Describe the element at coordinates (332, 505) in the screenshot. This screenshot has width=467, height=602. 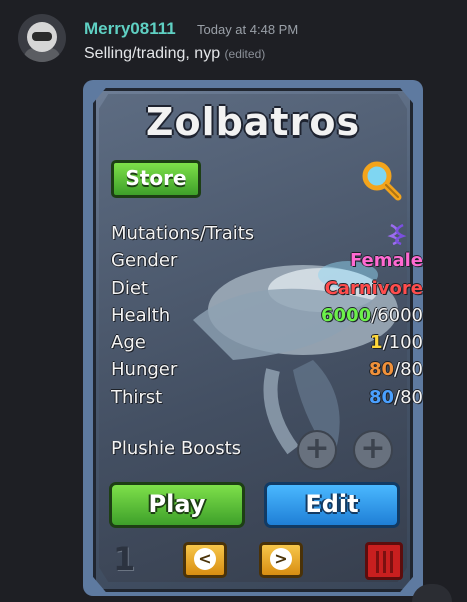
I see `edit-button: Edit` at that location.